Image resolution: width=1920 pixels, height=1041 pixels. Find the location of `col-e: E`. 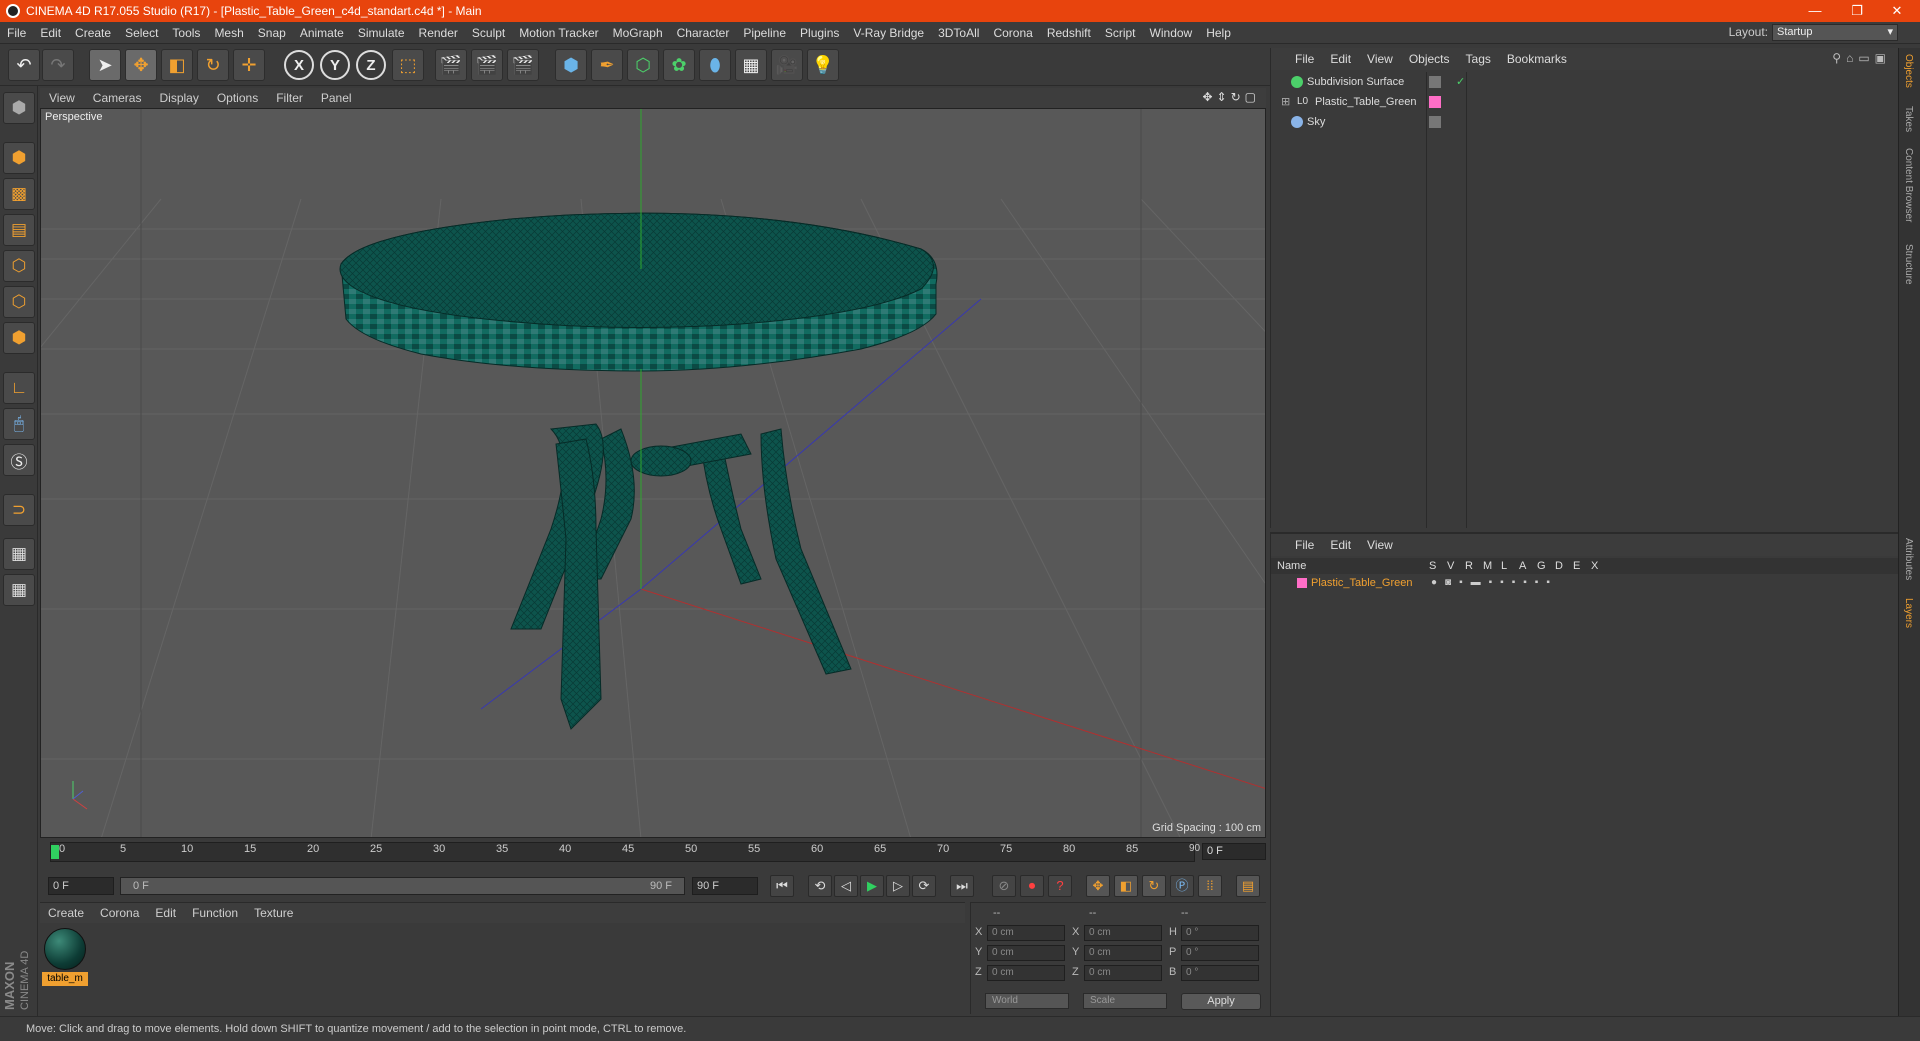

col-e: E is located at coordinates (1576, 566).